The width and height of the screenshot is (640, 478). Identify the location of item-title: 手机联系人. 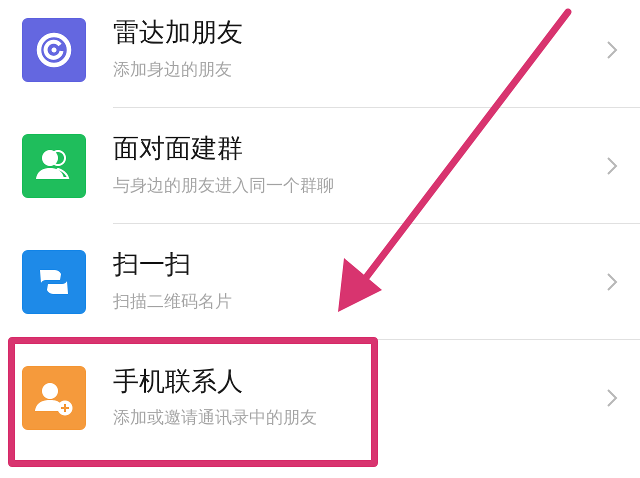
(178, 382).